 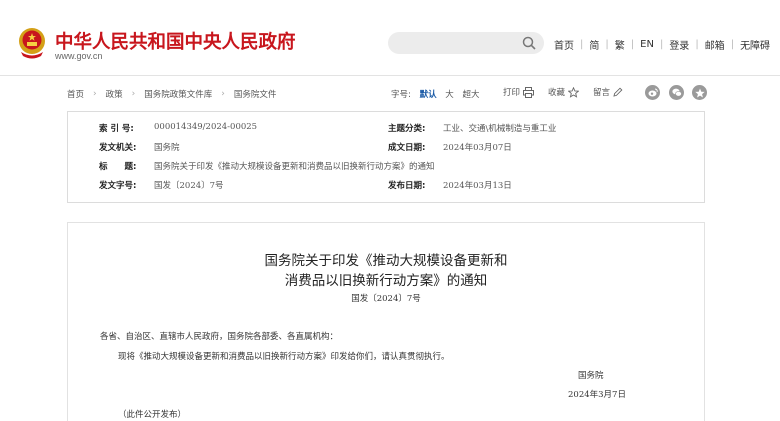 I want to click on document-date: 2024年3月7日, so click(x=597, y=395).